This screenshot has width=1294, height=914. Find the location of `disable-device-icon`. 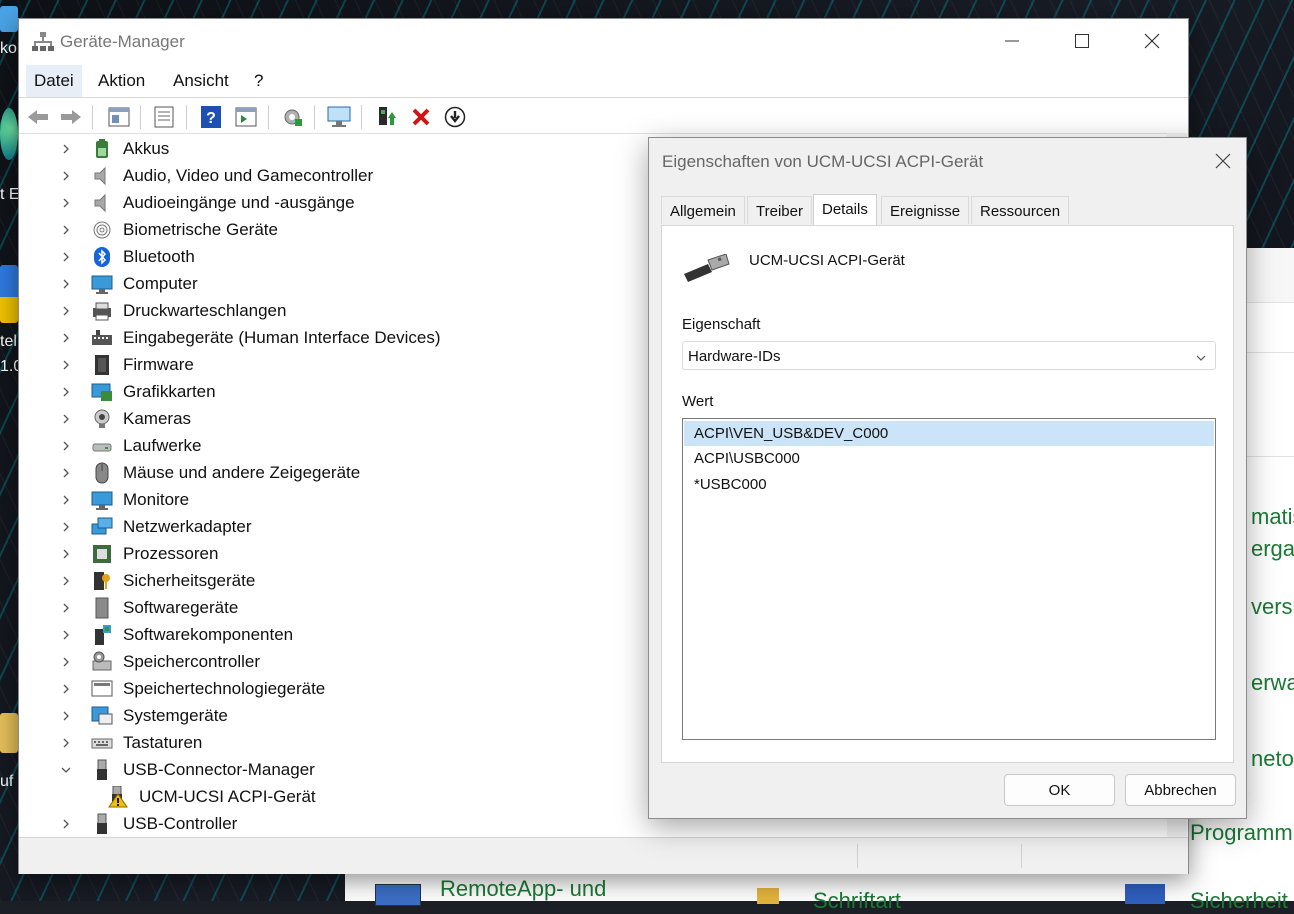

disable-device-icon is located at coordinates (455, 117).